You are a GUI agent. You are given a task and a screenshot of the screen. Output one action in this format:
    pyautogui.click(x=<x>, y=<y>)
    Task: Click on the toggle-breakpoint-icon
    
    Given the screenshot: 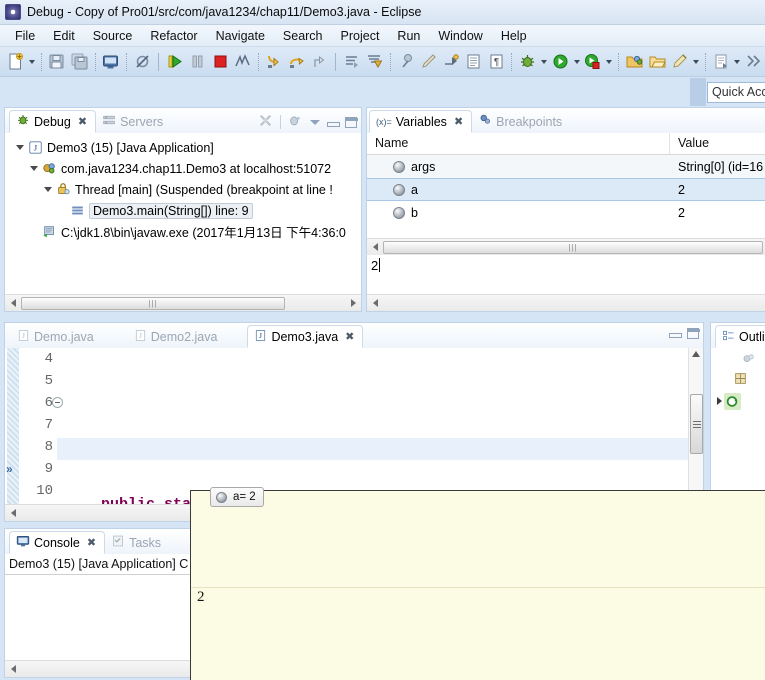 What is the action you would take?
    pyautogui.click(x=142, y=62)
    